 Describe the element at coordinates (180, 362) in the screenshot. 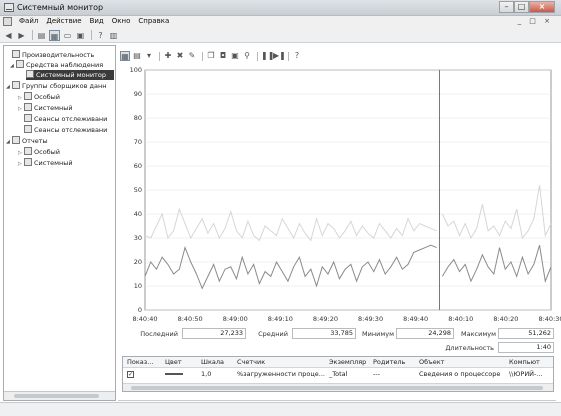

I see `column-header-color: Цвет` at that location.